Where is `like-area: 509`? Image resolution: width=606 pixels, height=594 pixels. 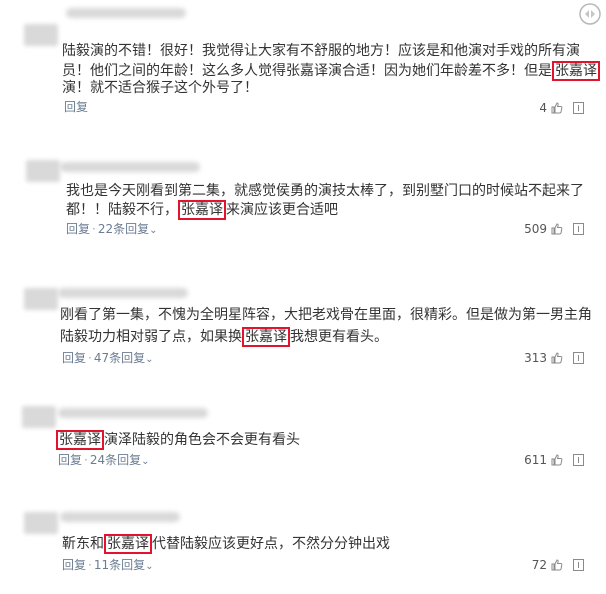
like-area: 509 is located at coordinates (554, 229).